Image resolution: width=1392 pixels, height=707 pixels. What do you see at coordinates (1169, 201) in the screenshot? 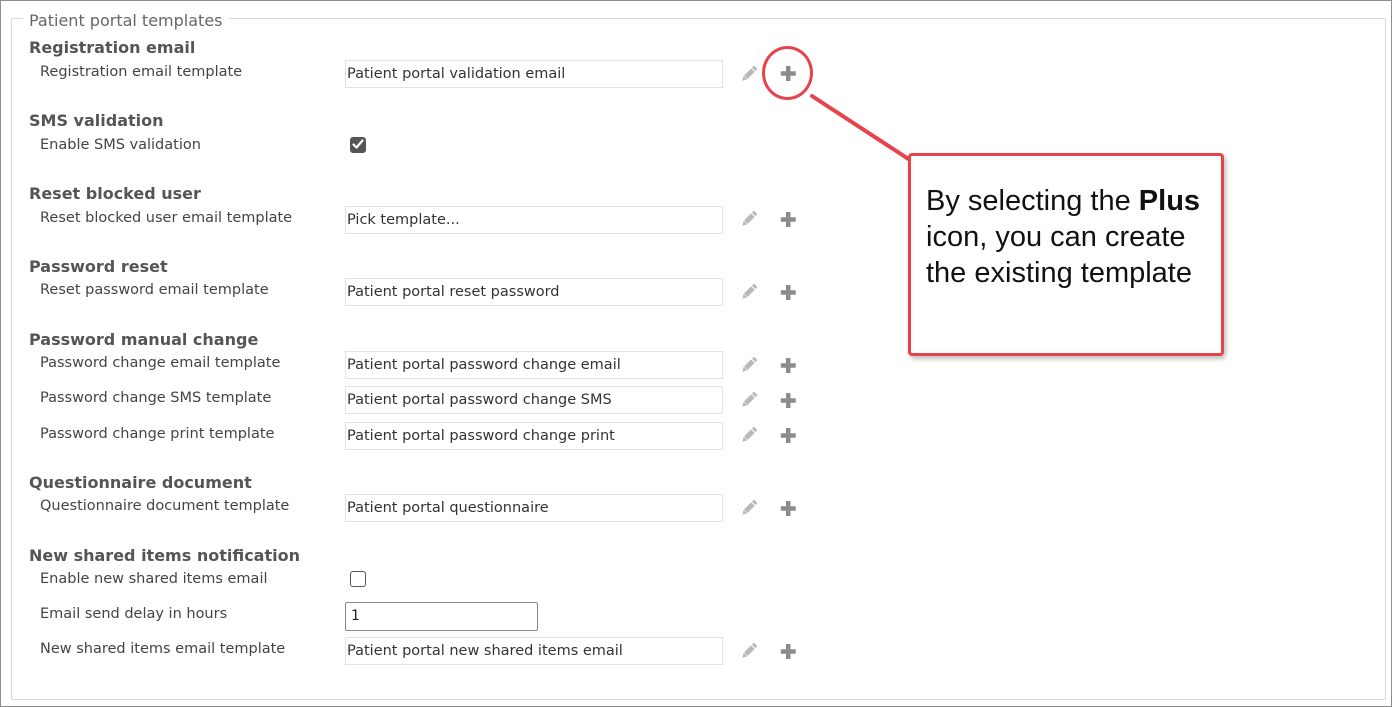
I see `callout-text-bold: Plus` at bounding box center [1169, 201].